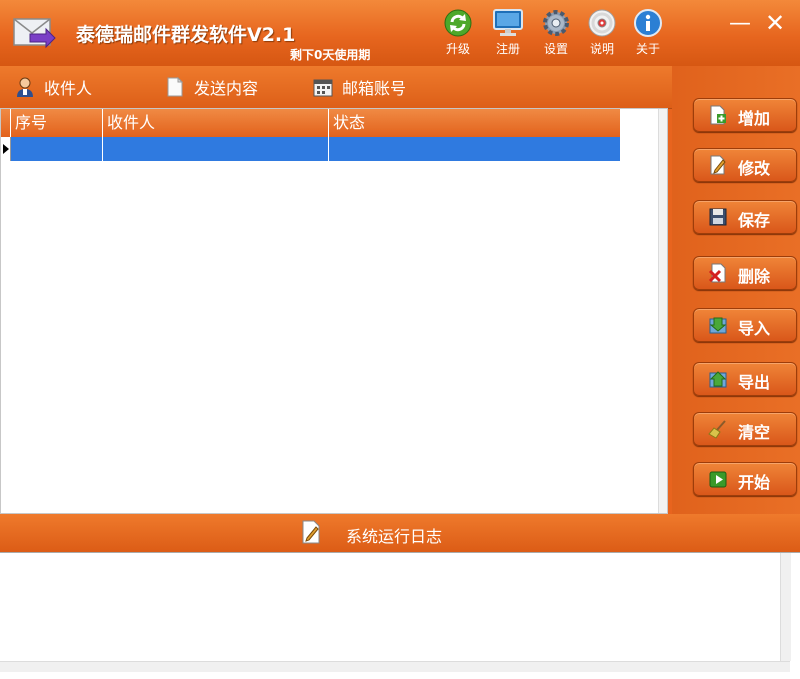 The height and width of the screenshot is (679, 800). Describe the element at coordinates (736, 292) in the screenshot. I see `action-panel: 增加 修改 保存 删除 导入 导出 清空 开始` at that location.